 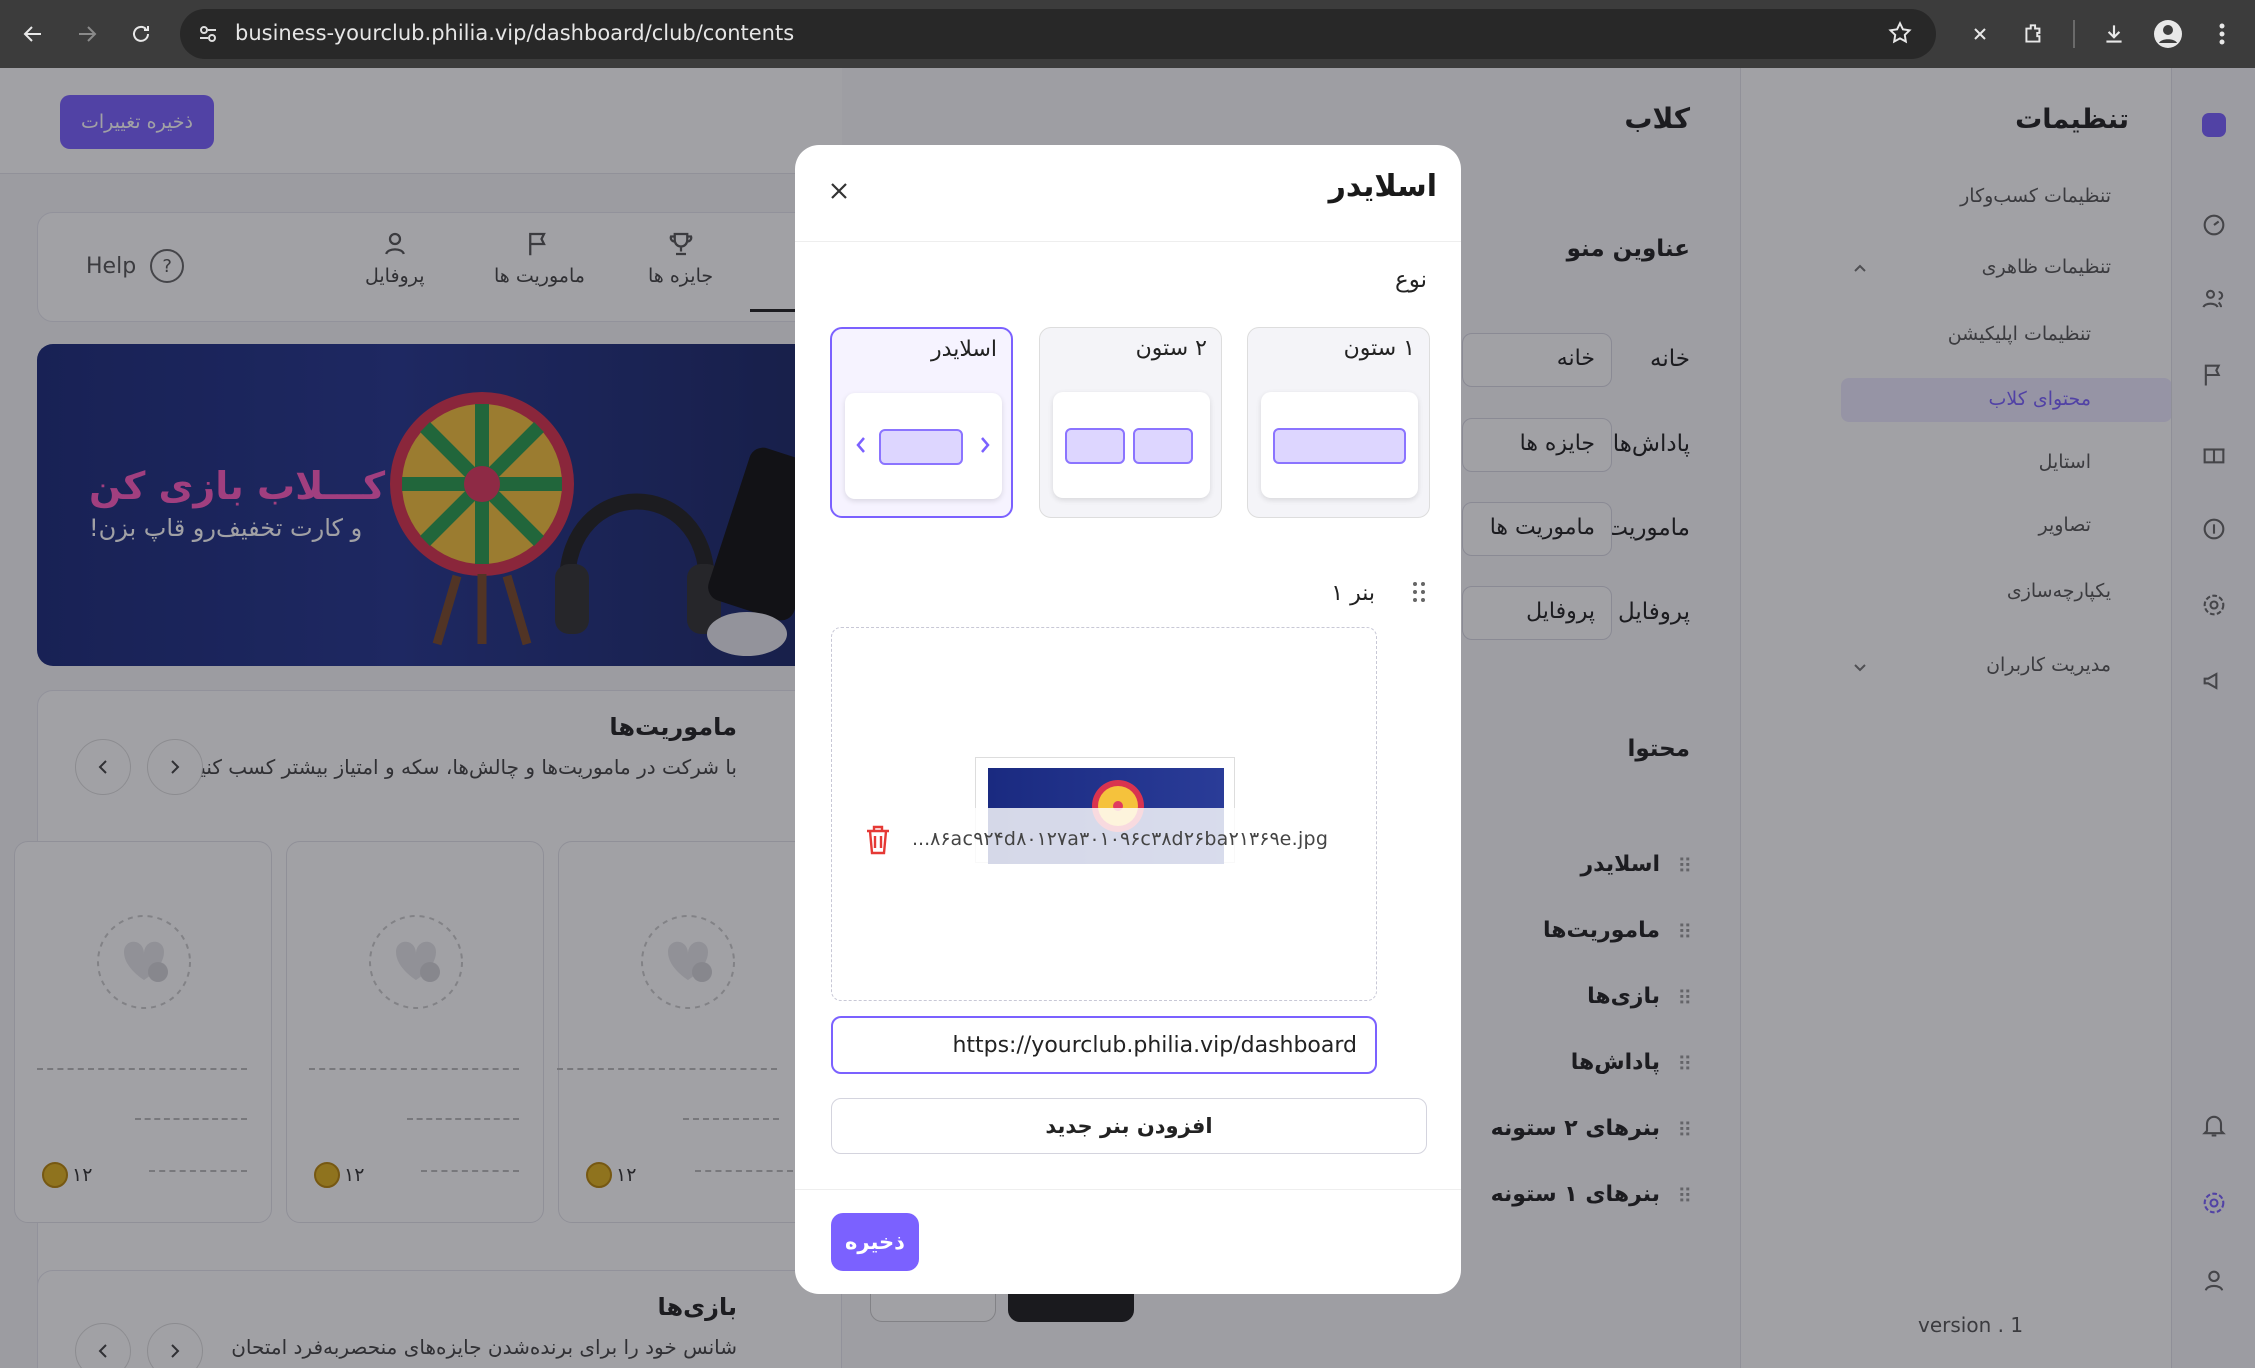 What do you see at coordinates (1353, 593) in the screenshot?
I see `banner-label: بنر ۱` at bounding box center [1353, 593].